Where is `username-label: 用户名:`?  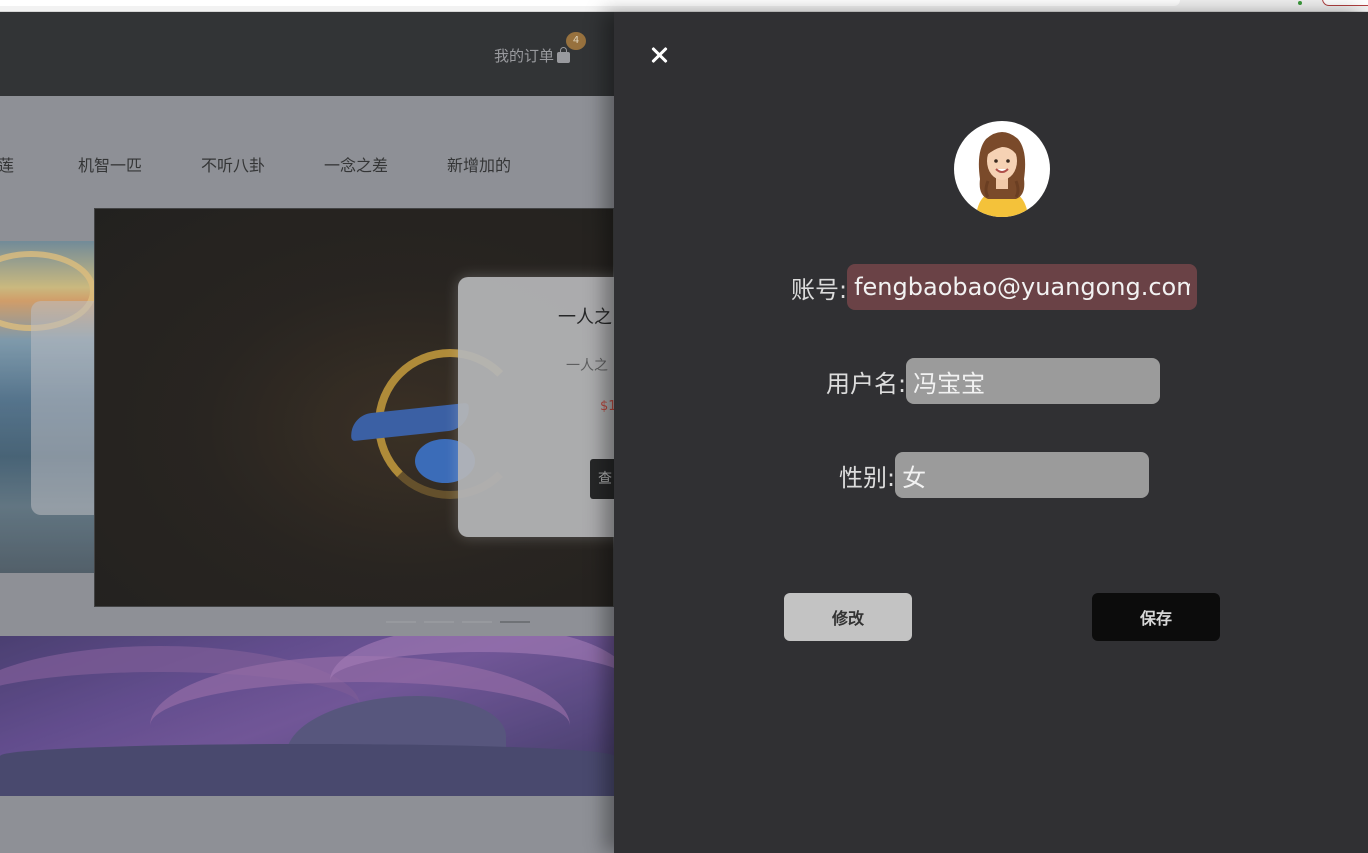 username-label: 用户名: is located at coordinates (866, 383).